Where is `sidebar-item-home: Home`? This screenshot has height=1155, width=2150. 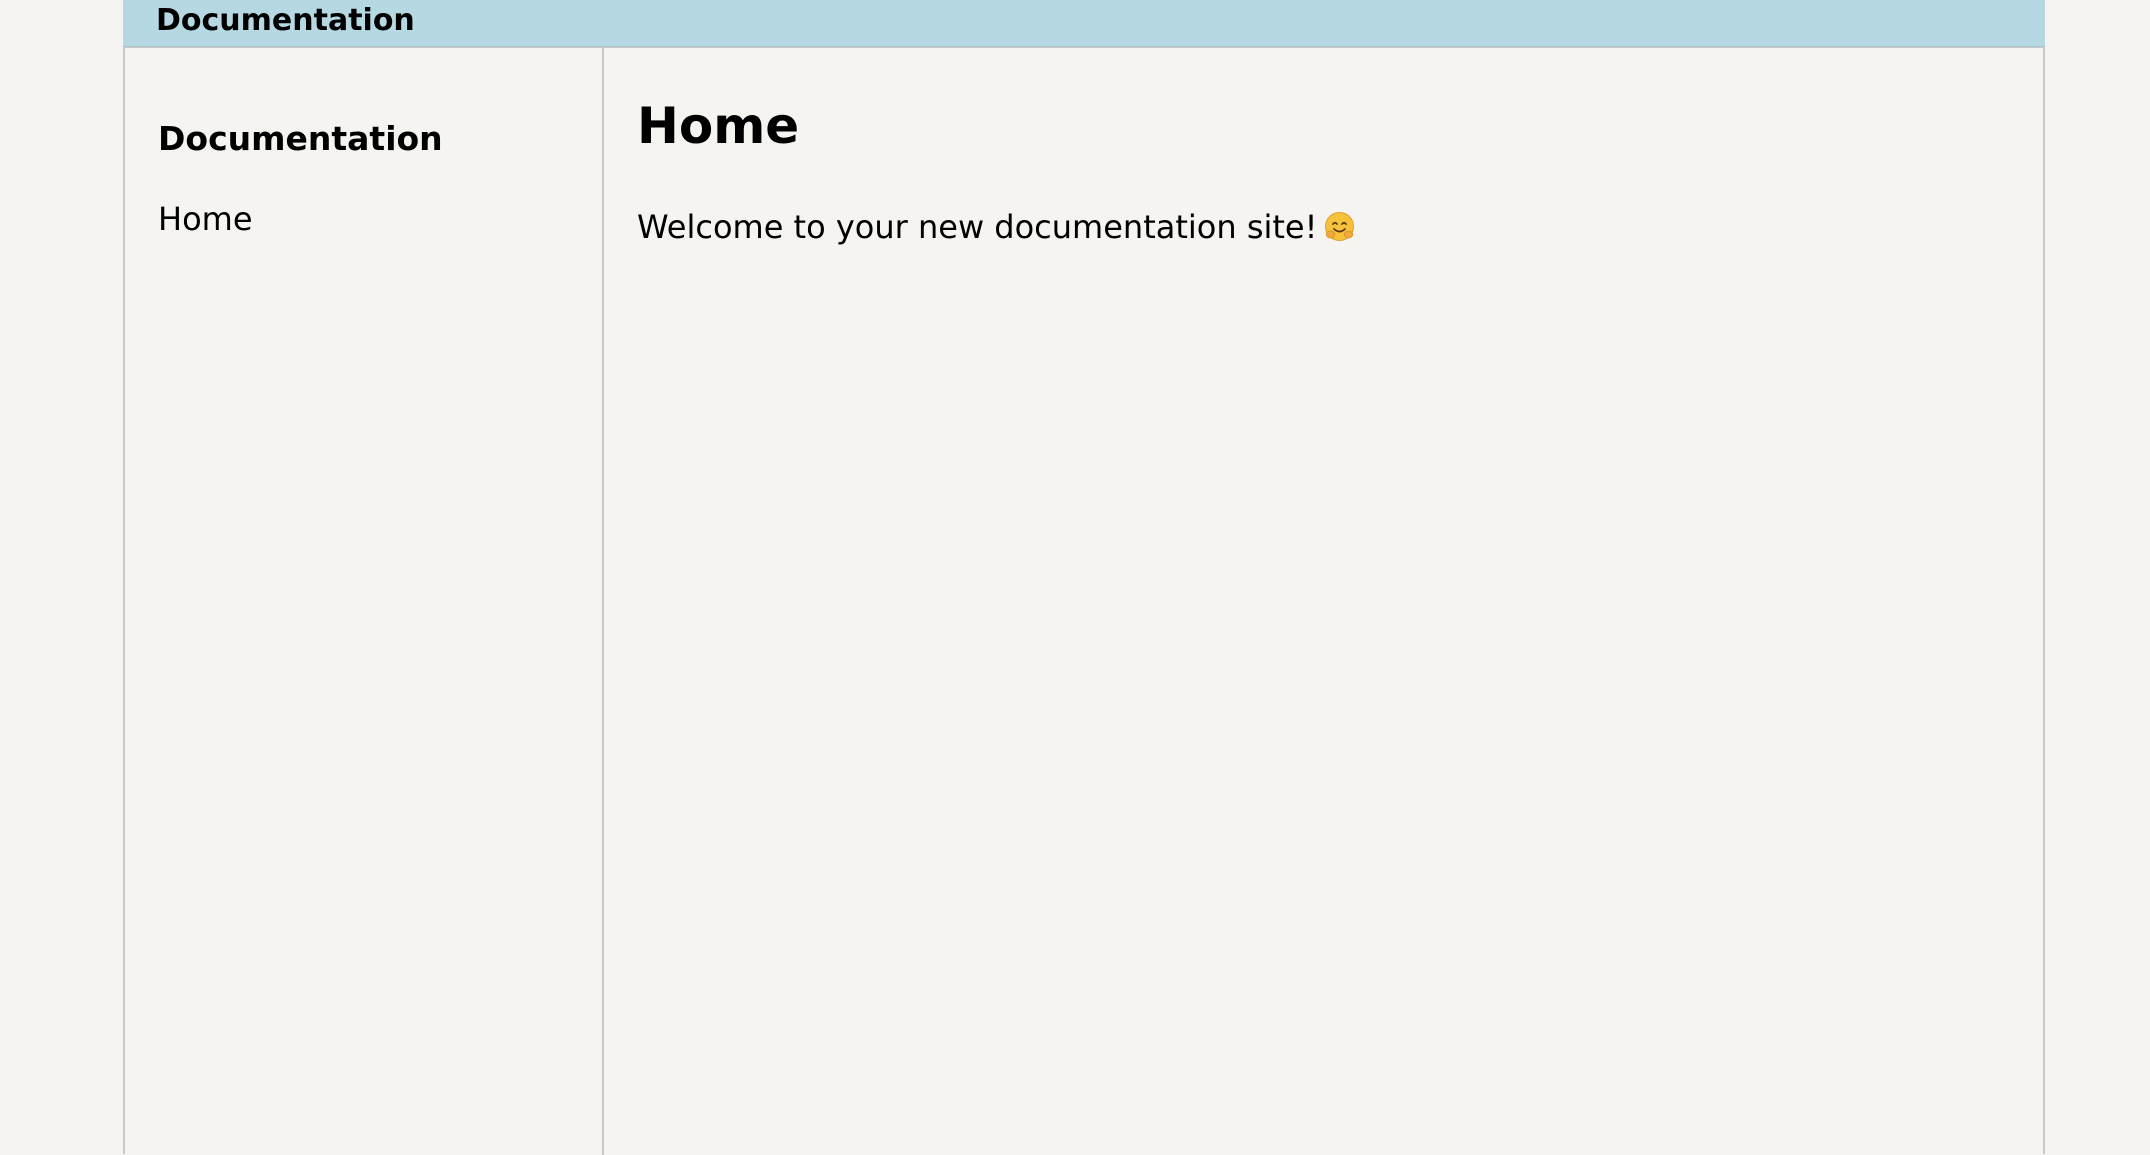
sidebar-item-home: Home is located at coordinates (205, 219).